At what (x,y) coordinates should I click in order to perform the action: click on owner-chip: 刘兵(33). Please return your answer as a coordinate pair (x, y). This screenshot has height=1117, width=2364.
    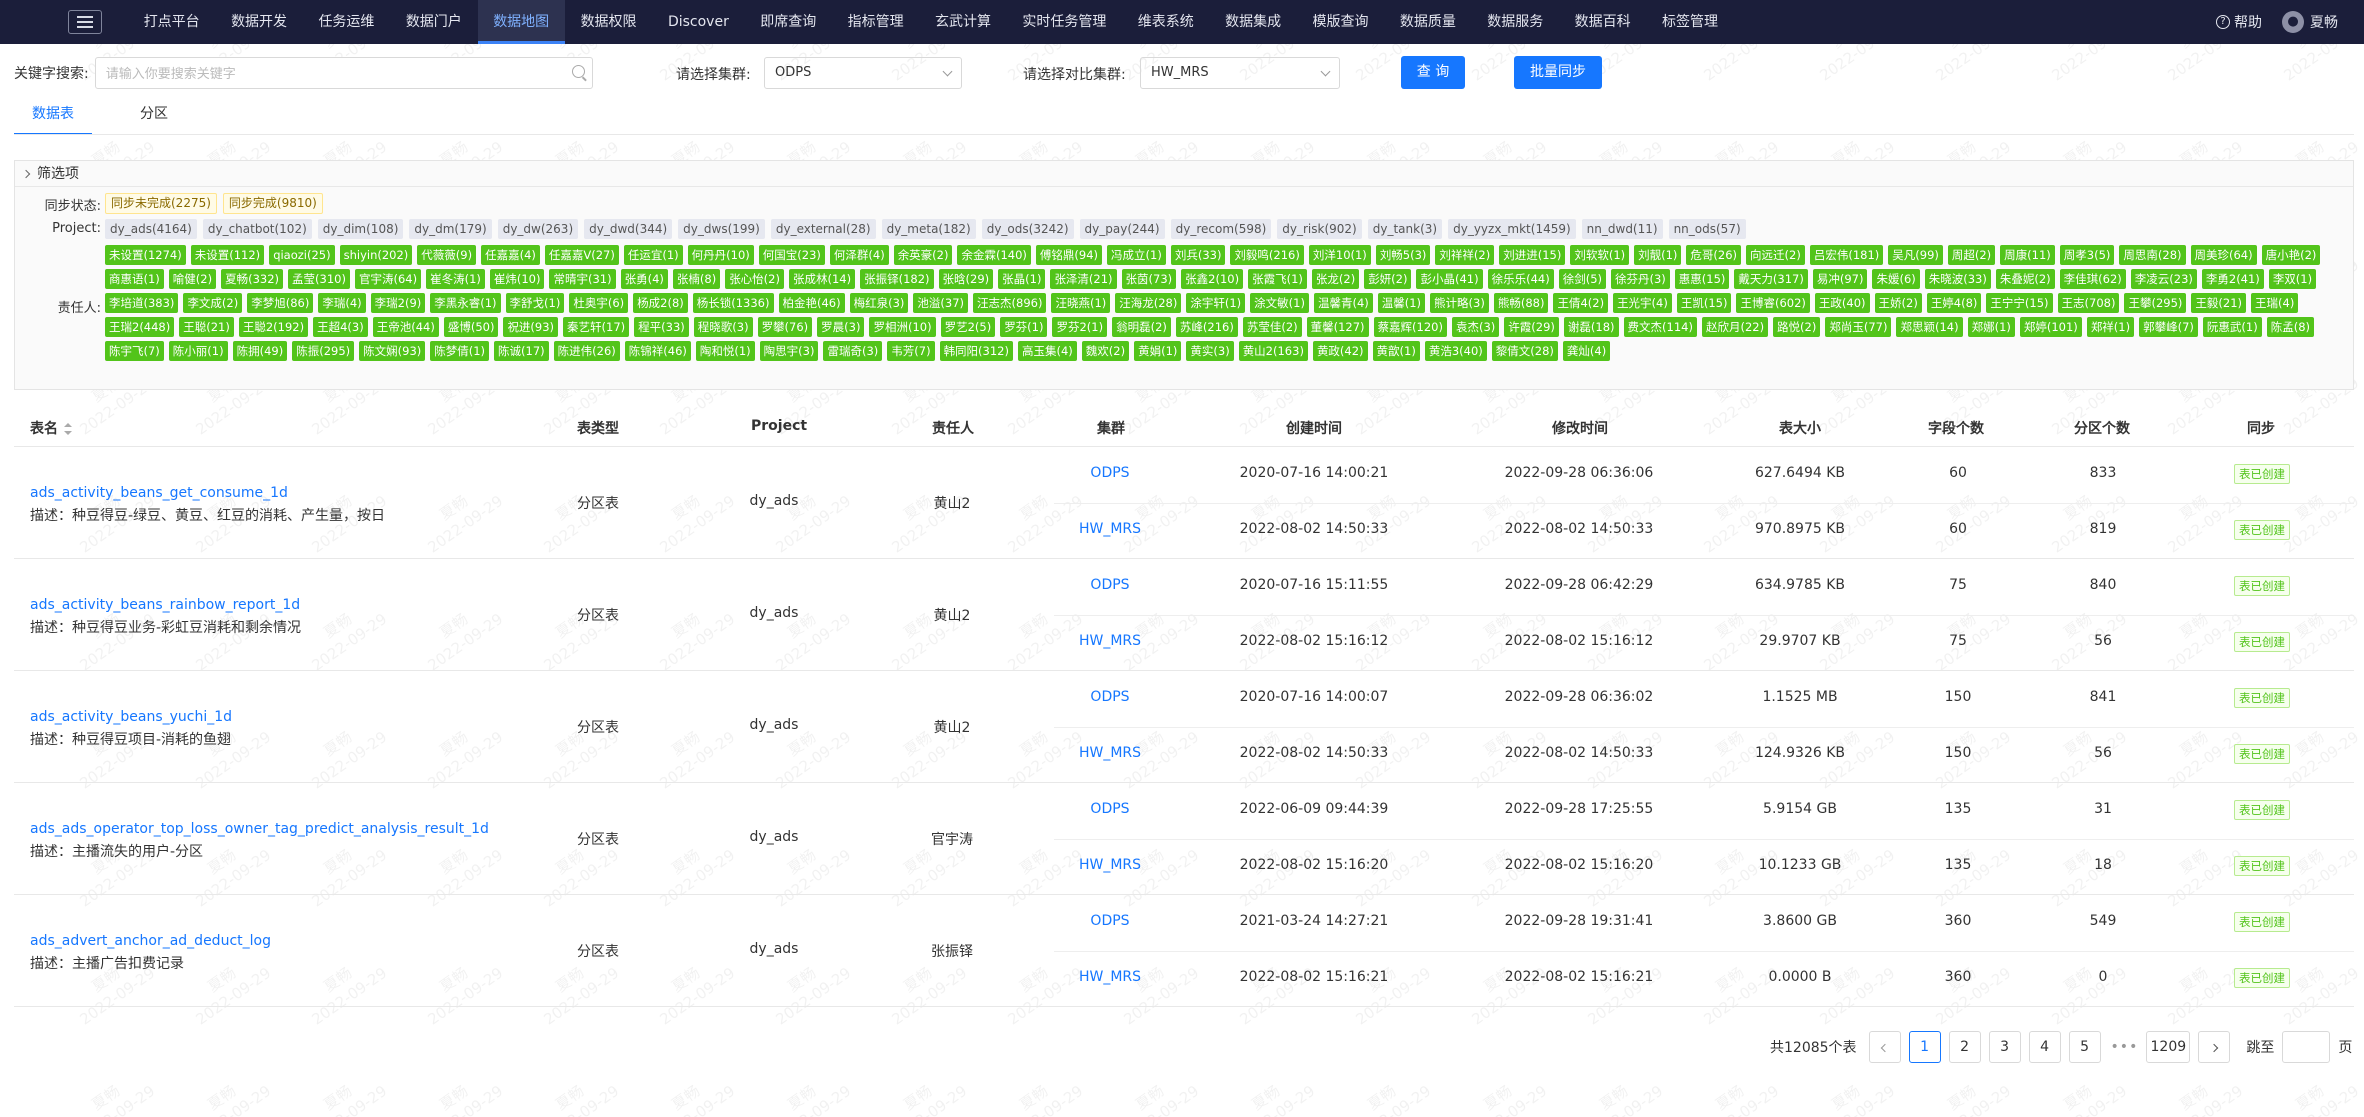
    Looking at the image, I should click on (1198, 255).